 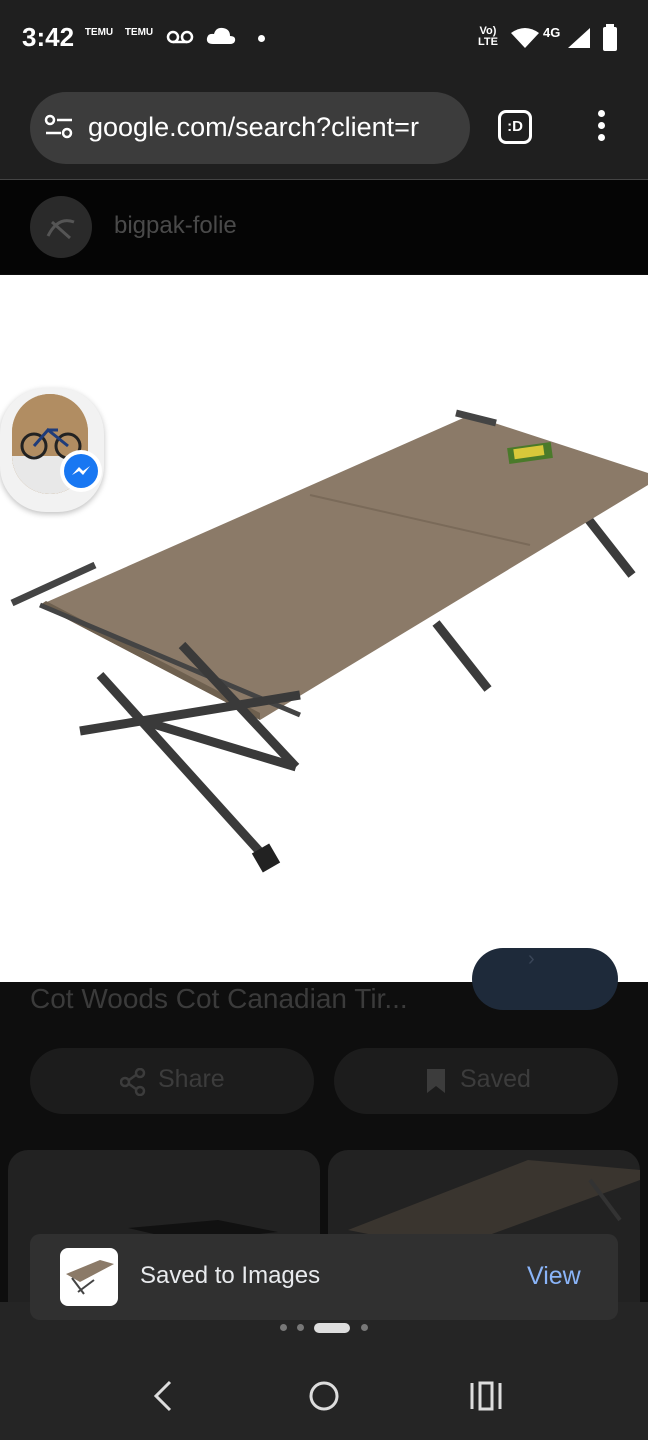 What do you see at coordinates (273, 127) in the screenshot?
I see `url-text: google.com/search?client=r` at bounding box center [273, 127].